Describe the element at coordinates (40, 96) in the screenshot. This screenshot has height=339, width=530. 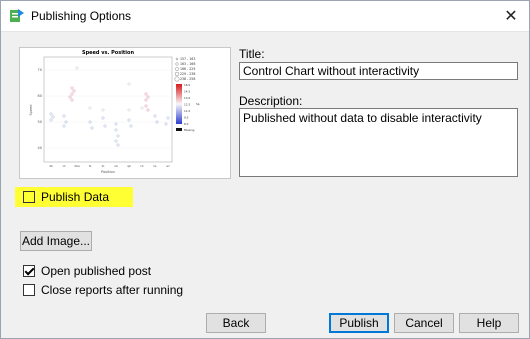
I see `preview-y-tick: 60` at that location.